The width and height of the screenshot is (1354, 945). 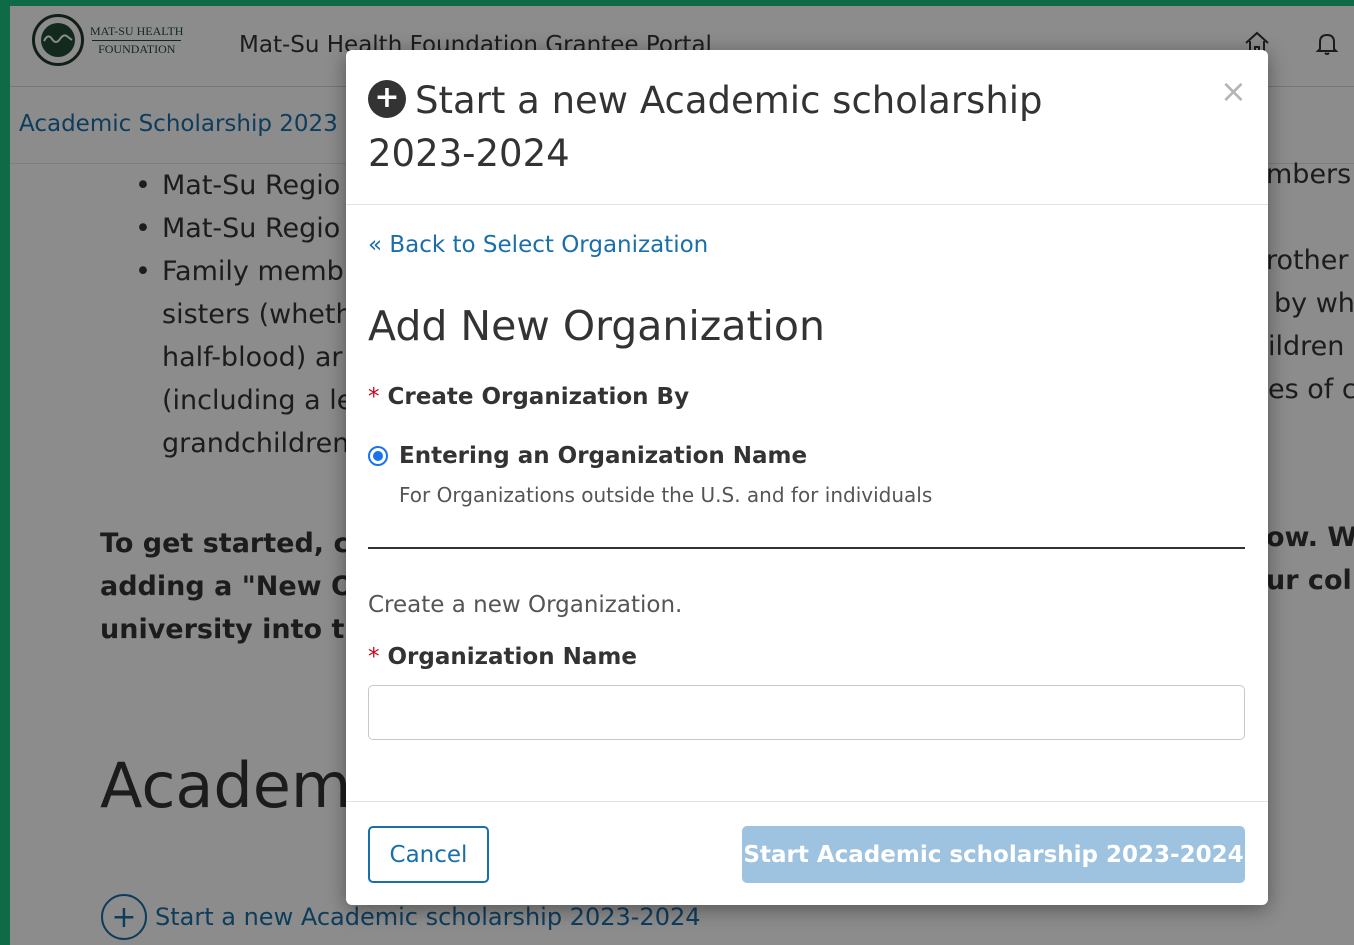 What do you see at coordinates (806, 548) in the screenshot?
I see `divider` at bounding box center [806, 548].